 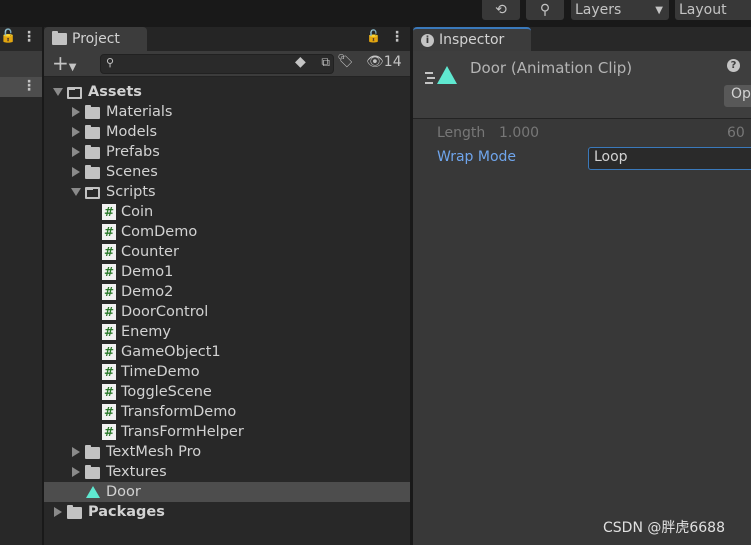 I want to click on tree-item: # Enemy, so click(x=227, y=332).